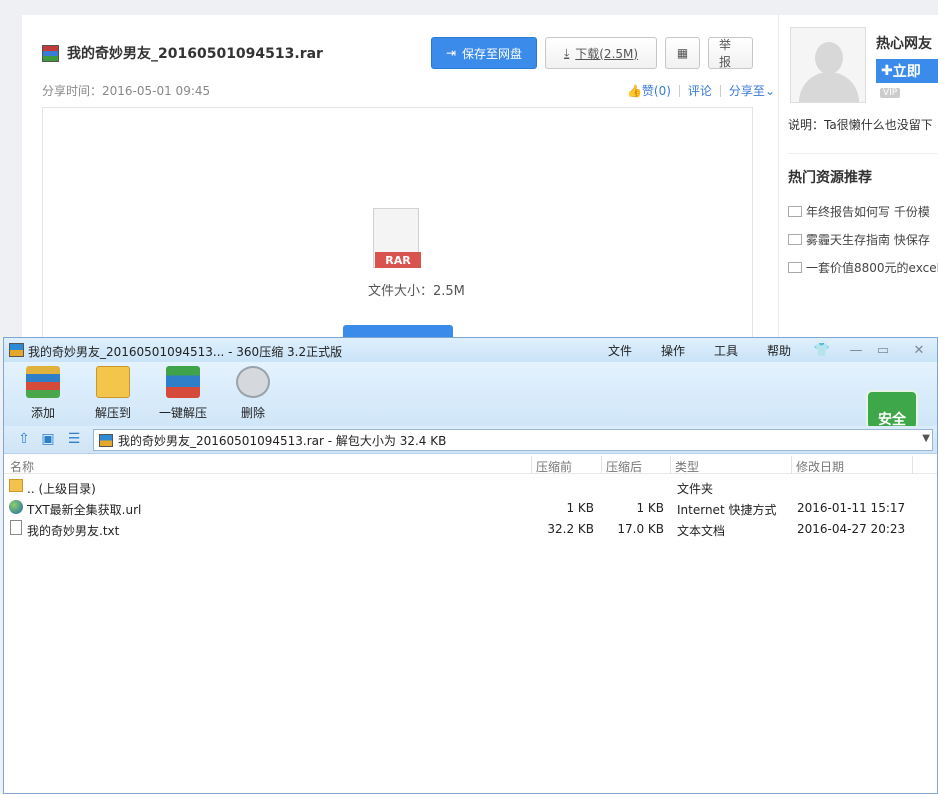 Image resolution: width=938 pixels, height=794 pixels. What do you see at coordinates (607, 53) in the screenshot?
I see `download-label: 下载(2.5M)` at bounding box center [607, 53].